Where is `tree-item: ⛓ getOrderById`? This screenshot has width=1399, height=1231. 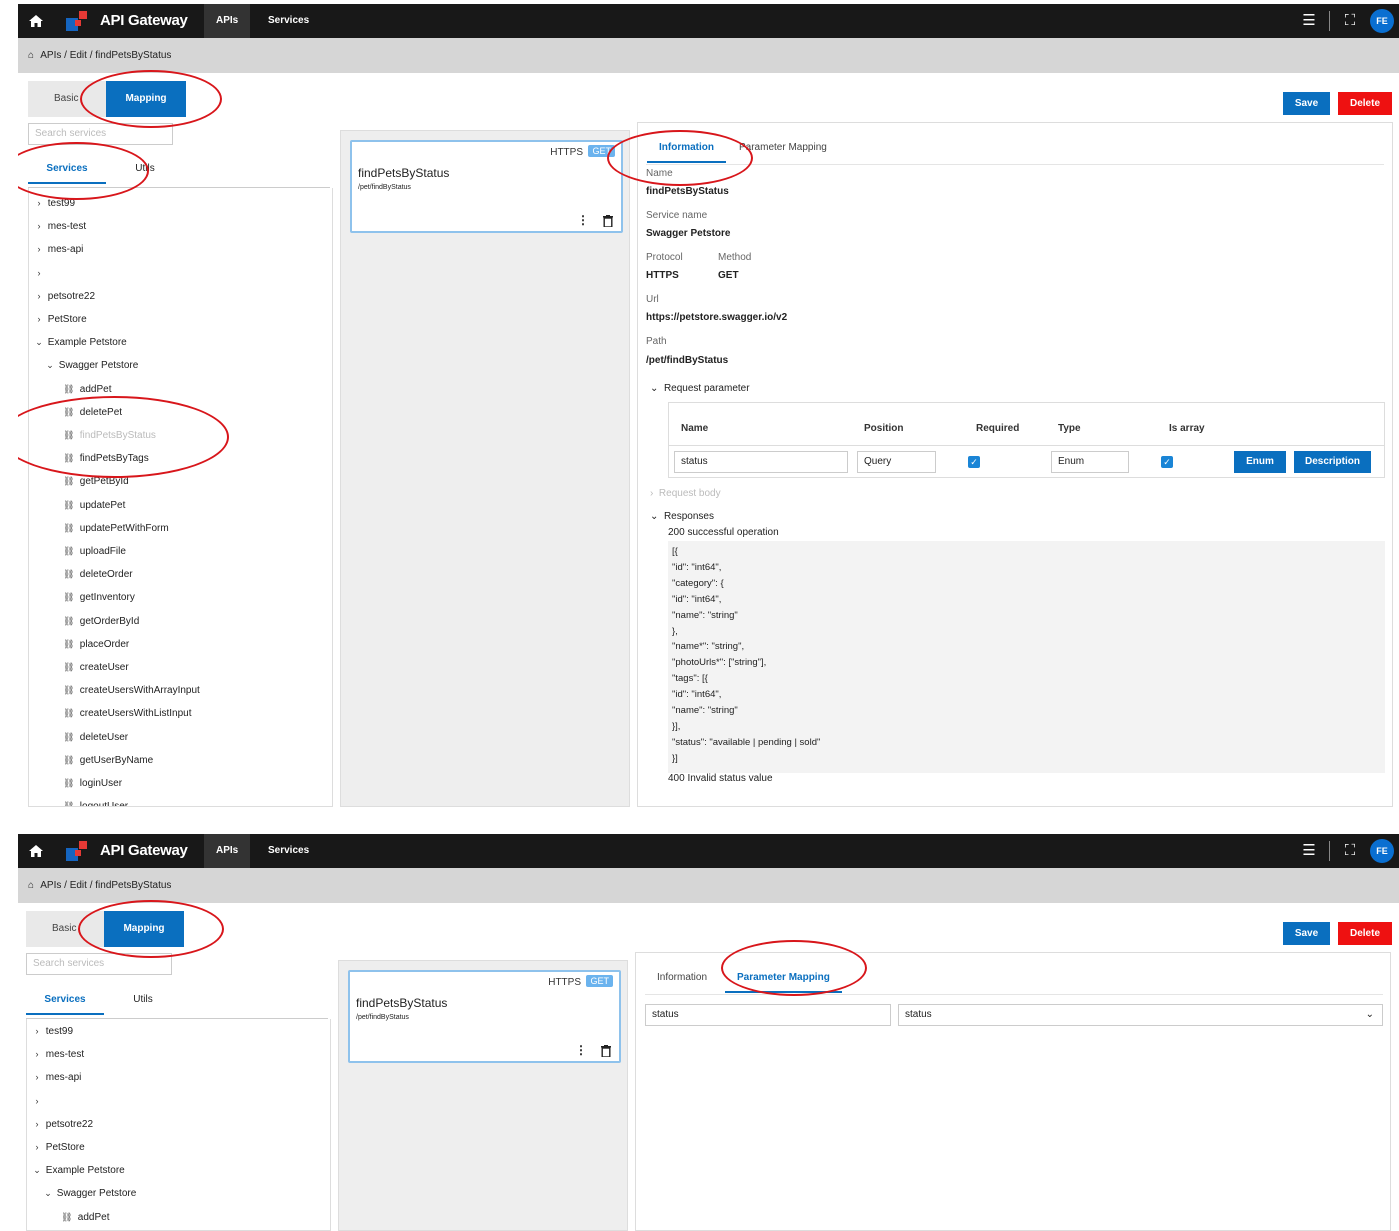 tree-item: ⛓ getOrderById is located at coordinates (101, 621).